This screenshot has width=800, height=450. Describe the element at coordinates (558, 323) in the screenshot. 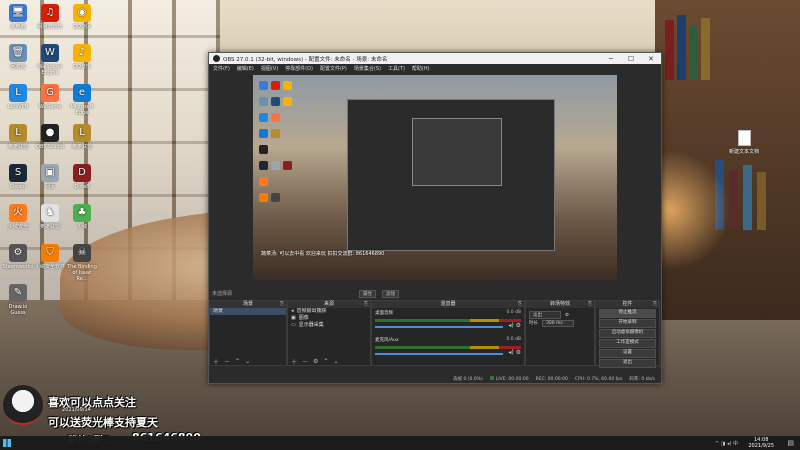

I see `duration-input: 300 ms` at that location.